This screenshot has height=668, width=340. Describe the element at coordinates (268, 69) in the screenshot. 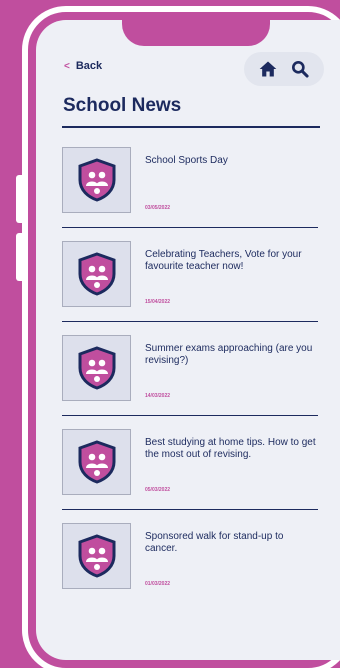

I see `home-icon` at that location.